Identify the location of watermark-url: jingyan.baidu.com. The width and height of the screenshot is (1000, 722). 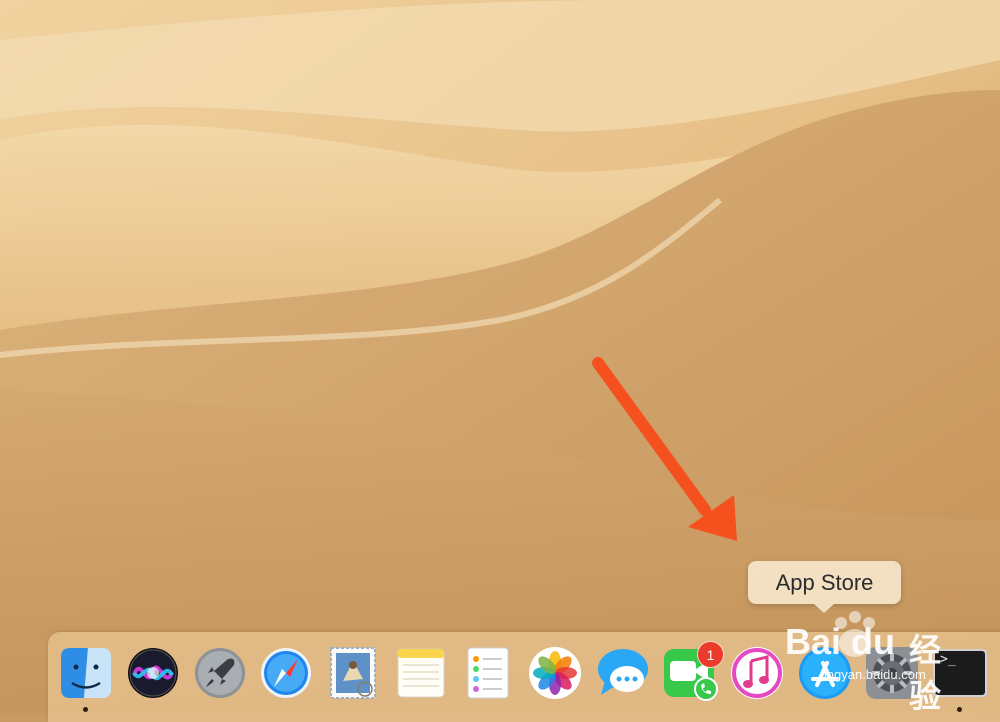
(873, 674).